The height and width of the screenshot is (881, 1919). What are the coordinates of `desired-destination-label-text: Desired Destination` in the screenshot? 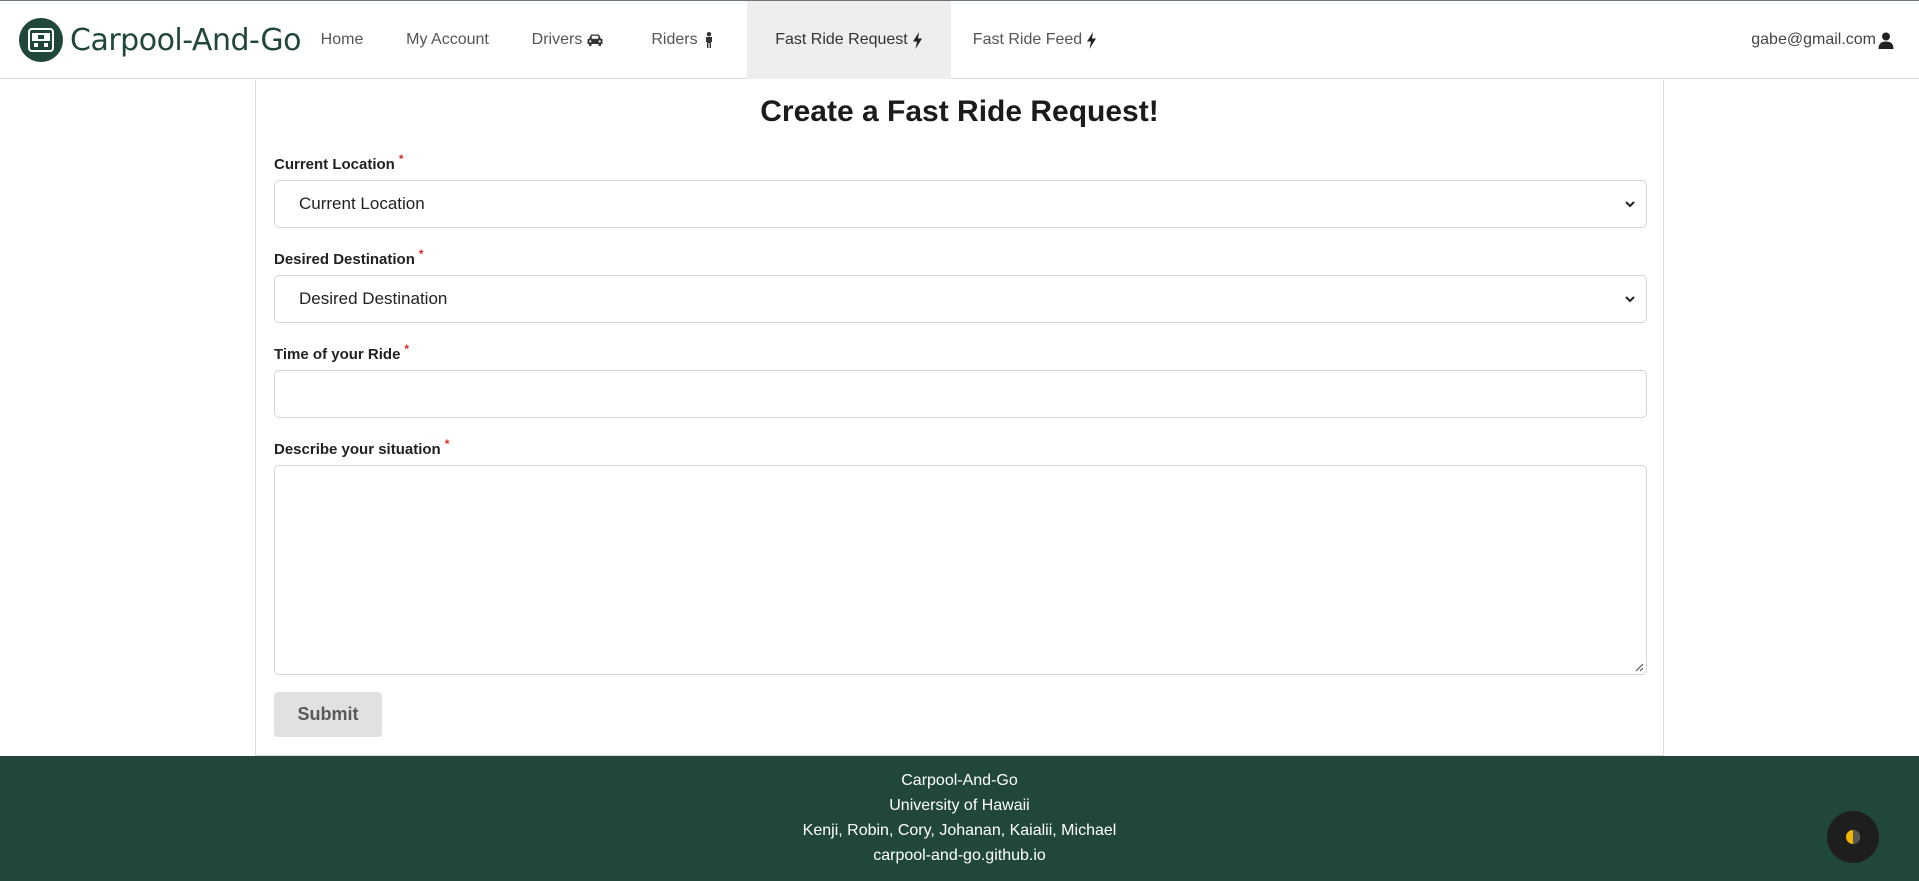 It's located at (344, 259).